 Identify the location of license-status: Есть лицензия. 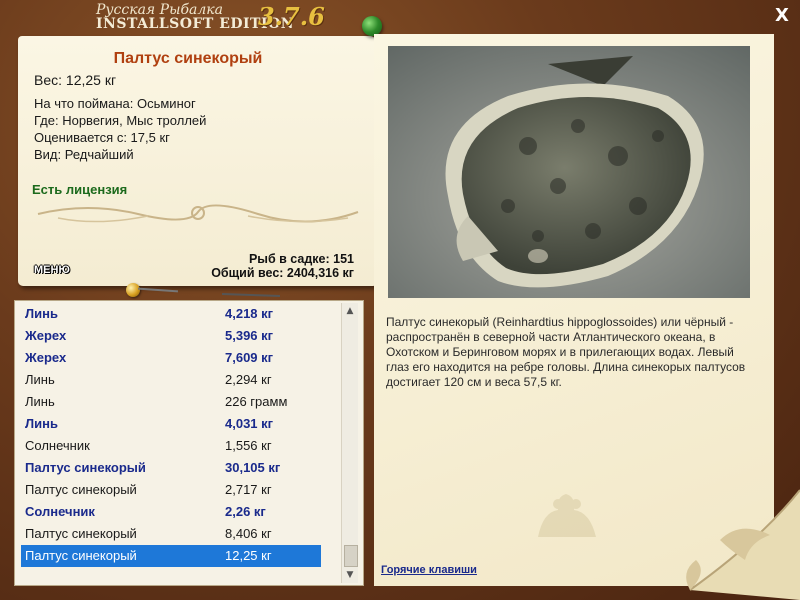
(80, 189).